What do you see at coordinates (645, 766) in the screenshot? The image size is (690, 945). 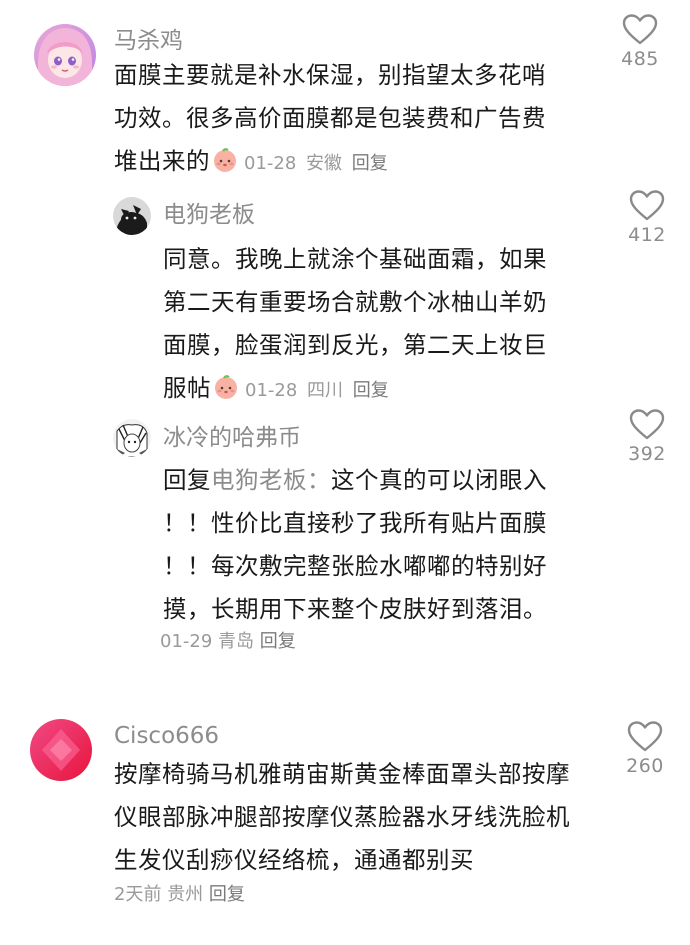 I see `like-count: 260` at bounding box center [645, 766].